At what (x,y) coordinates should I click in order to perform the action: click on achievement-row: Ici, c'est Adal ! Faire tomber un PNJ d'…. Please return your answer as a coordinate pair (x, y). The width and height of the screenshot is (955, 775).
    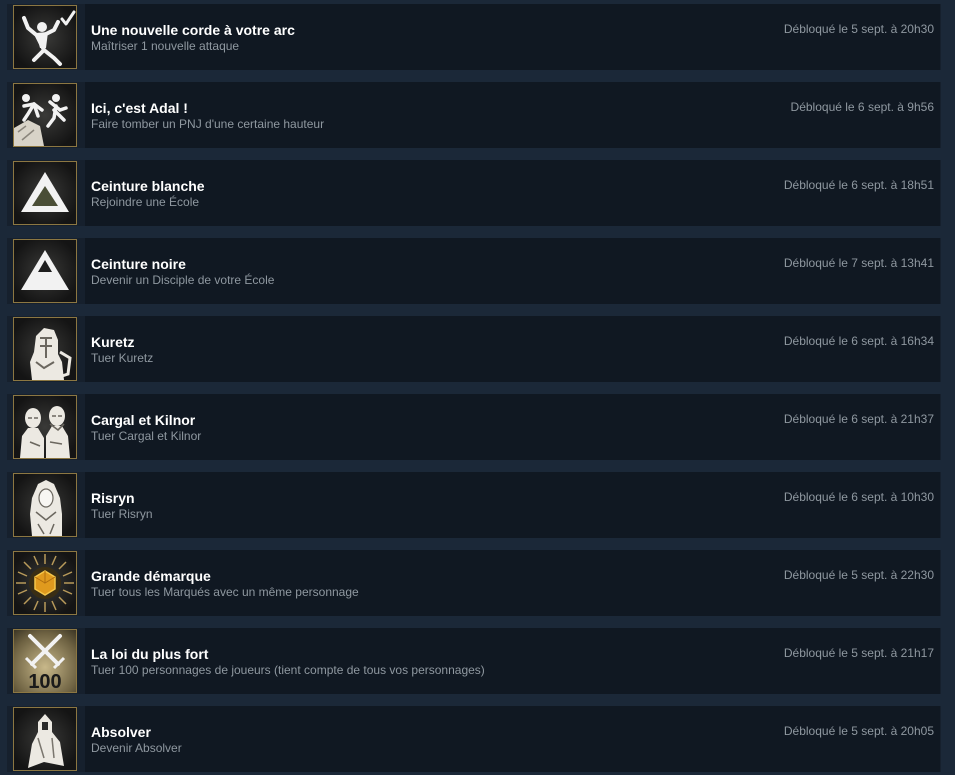
    Looking at the image, I should click on (474, 115).